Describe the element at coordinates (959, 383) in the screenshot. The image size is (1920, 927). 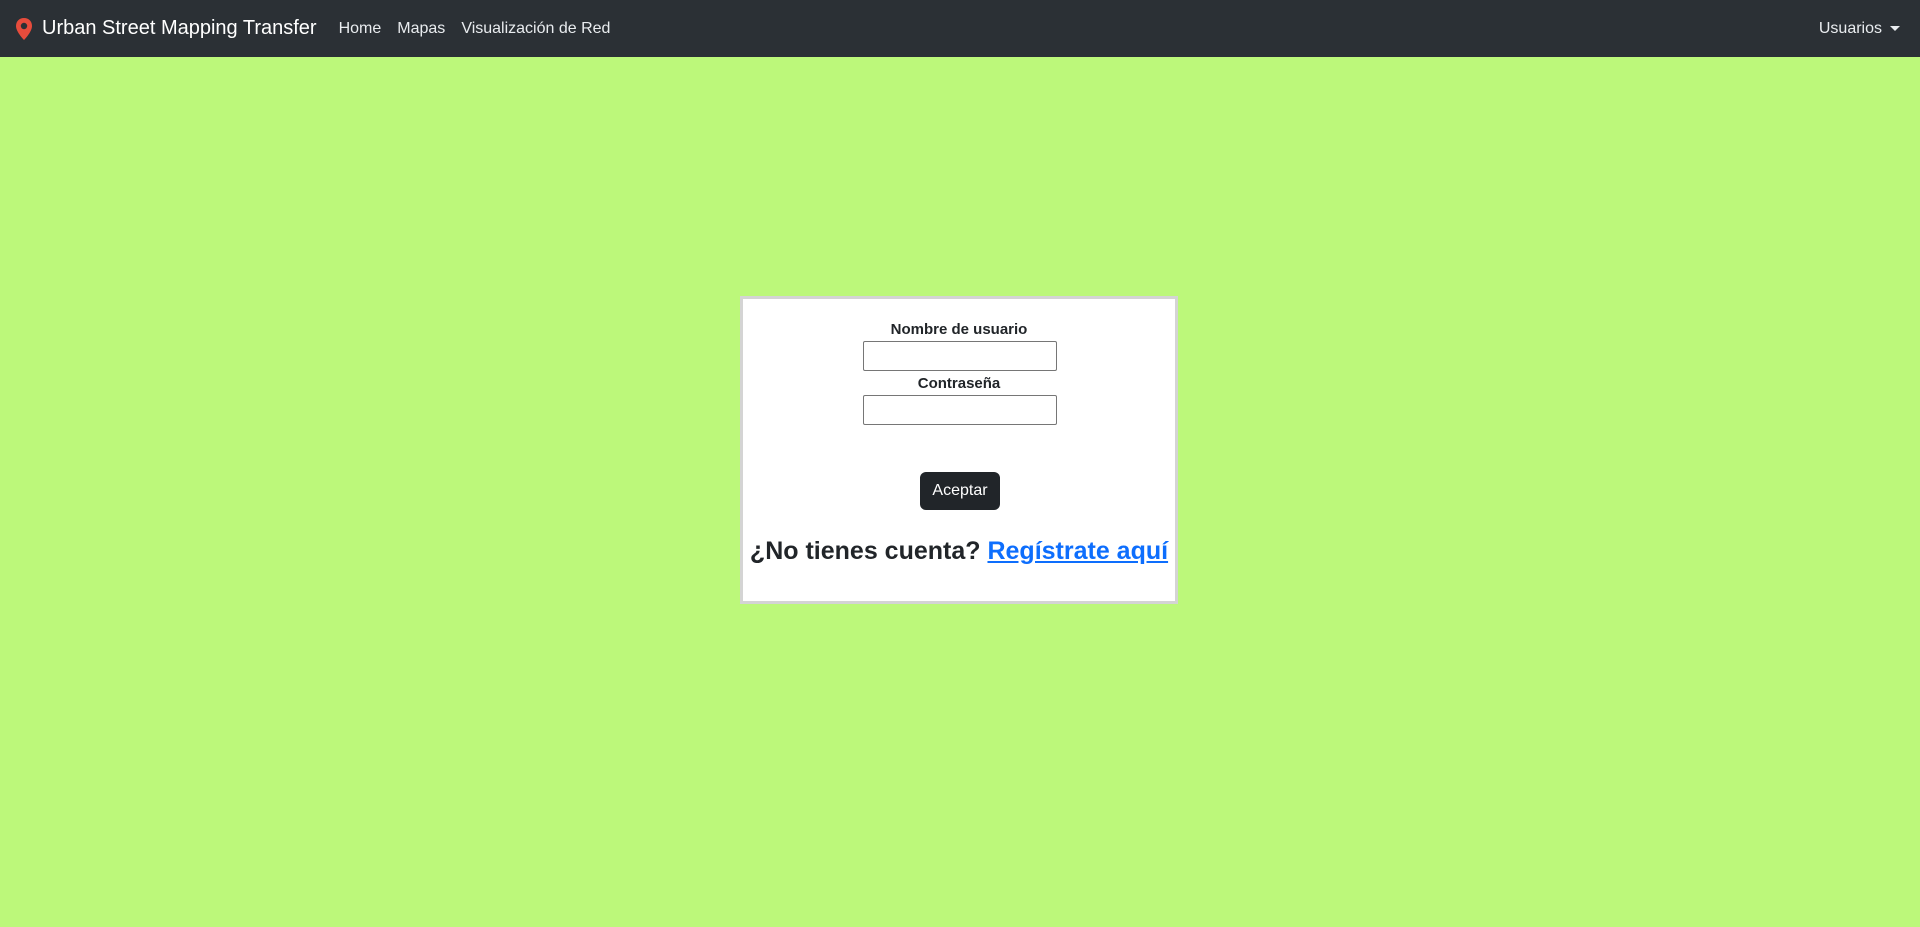
I see `password-label: Contraseña` at that location.